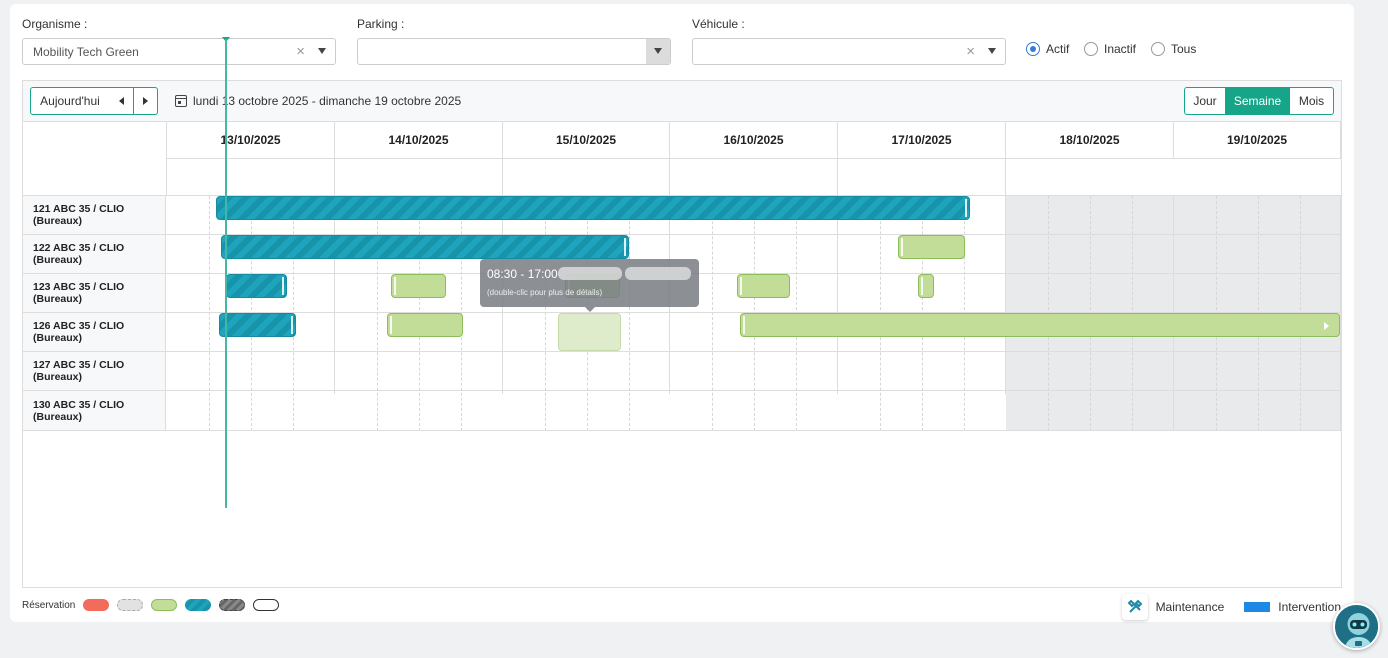 The image size is (1388, 658). What do you see at coordinates (70, 101) in the screenshot?
I see `today-button: Aujourd'hui` at bounding box center [70, 101].